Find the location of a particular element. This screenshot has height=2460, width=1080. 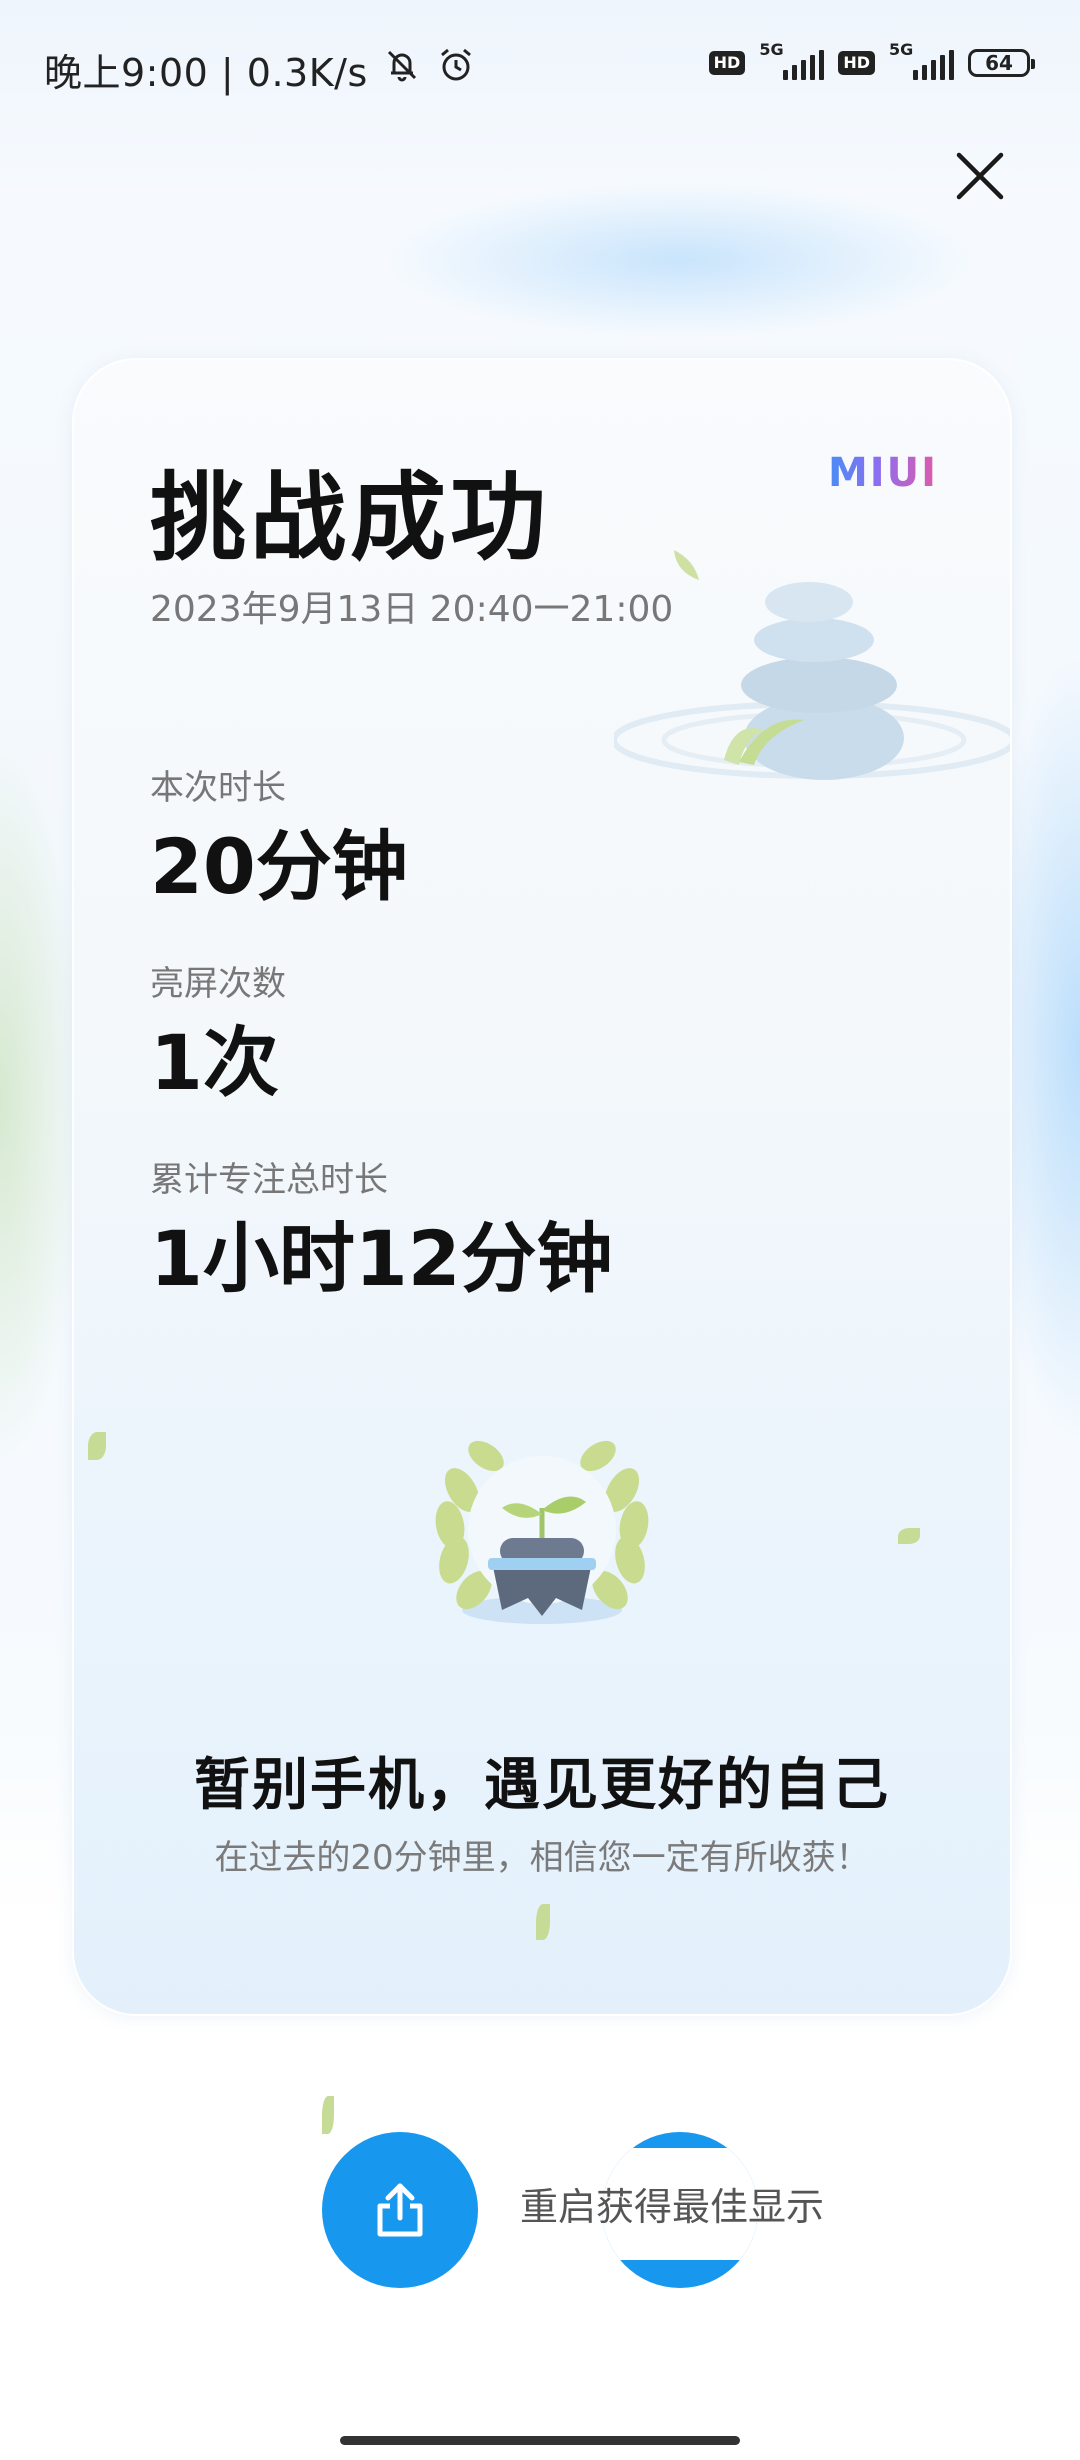

encouragement-text: 在过去的20分钟里，相信您一定有所收获！ is located at coordinates (542, 1858).